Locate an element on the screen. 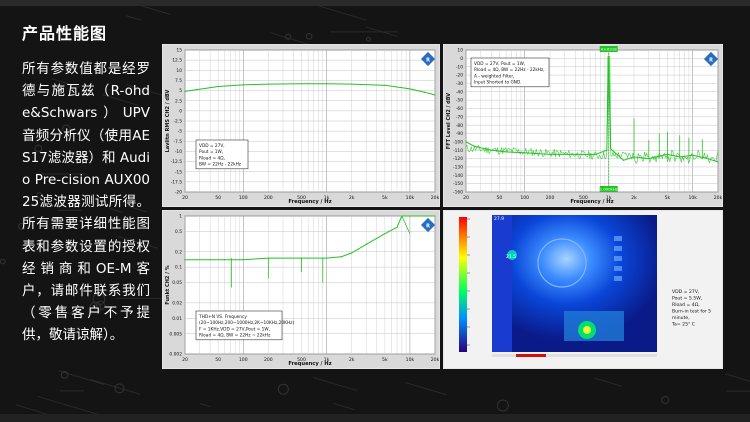  annotation-line: VDD = 27V, Pout = 1W, is located at coordinates (499, 64).